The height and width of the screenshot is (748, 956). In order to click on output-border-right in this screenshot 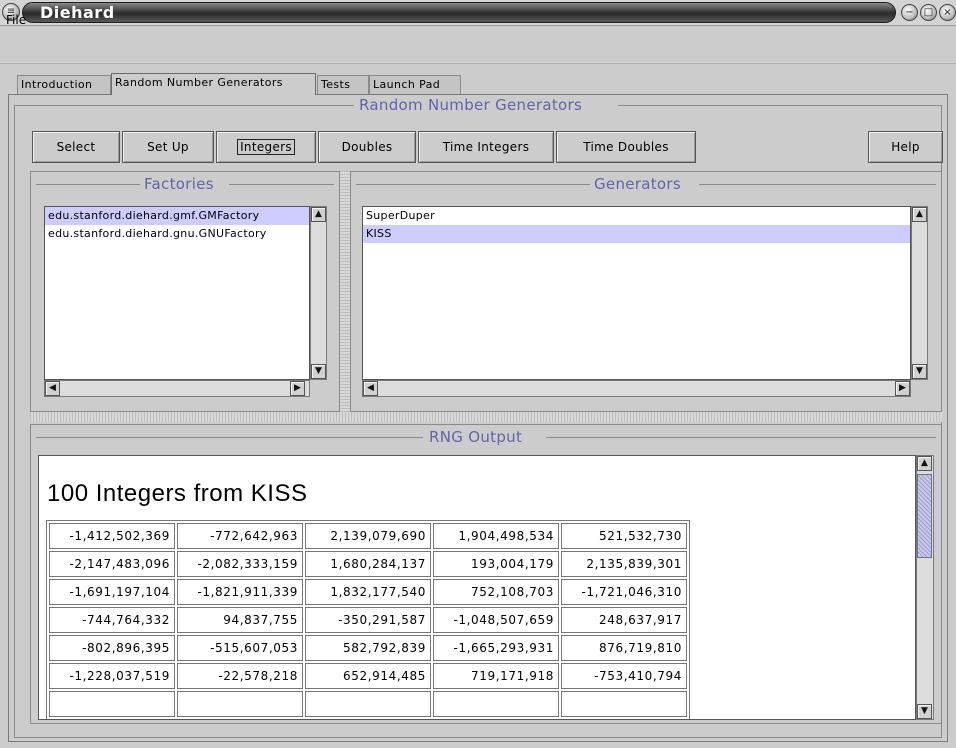, I will do `click(741, 437)`.